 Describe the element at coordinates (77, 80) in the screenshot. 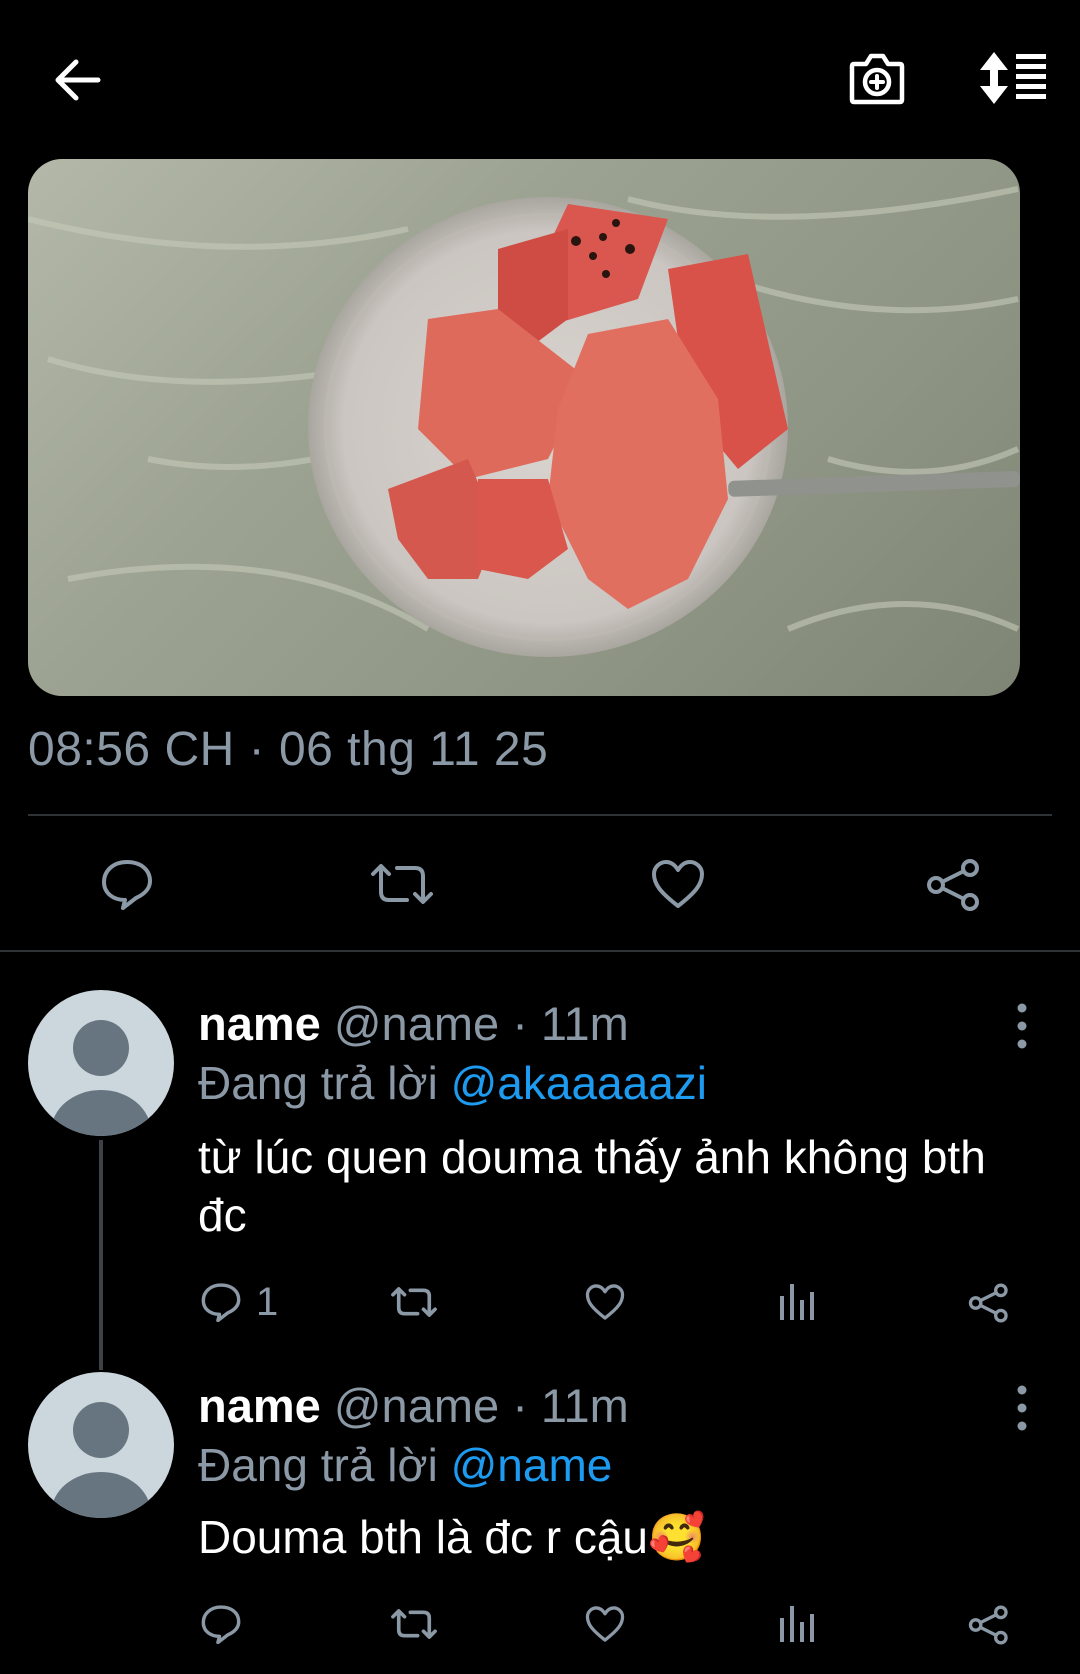

I see `back-arrow-icon` at that location.